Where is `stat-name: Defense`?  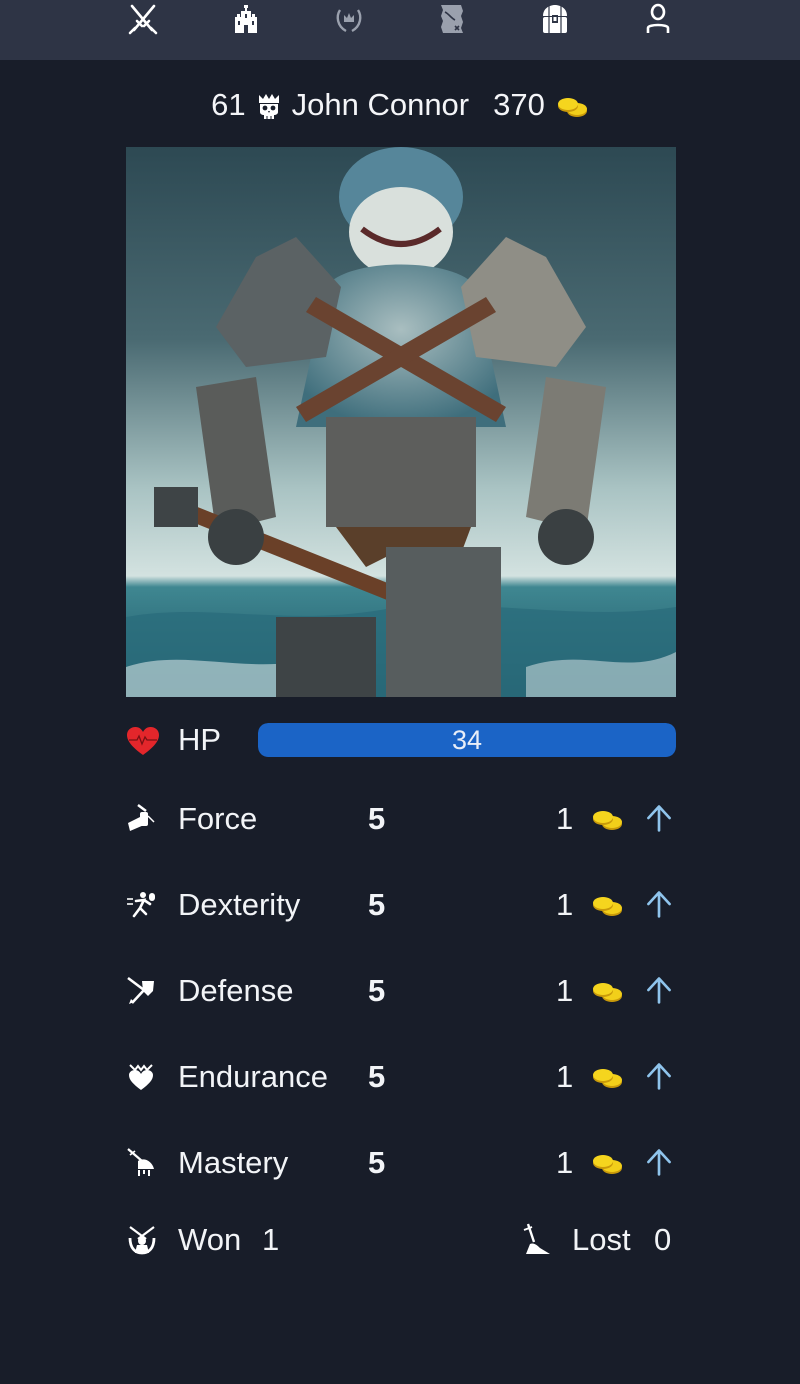 stat-name: Defense is located at coordinates (236, 990).